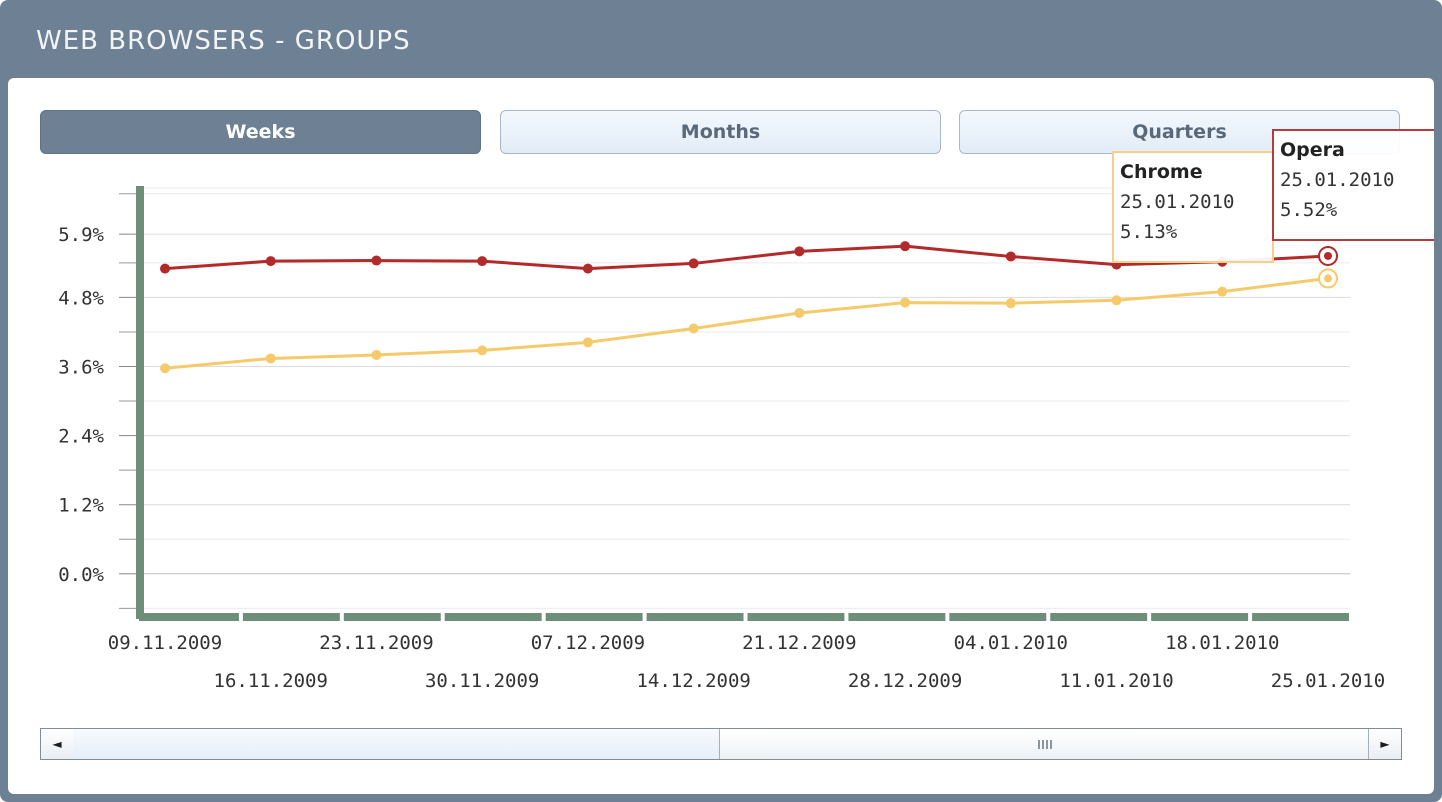 Image resolution: width=1442 pixels, height=802 pixels. Describe the element at coordinates (81, 298) in the screenshot. I see `y-tick-label: 4.8%` at that location.